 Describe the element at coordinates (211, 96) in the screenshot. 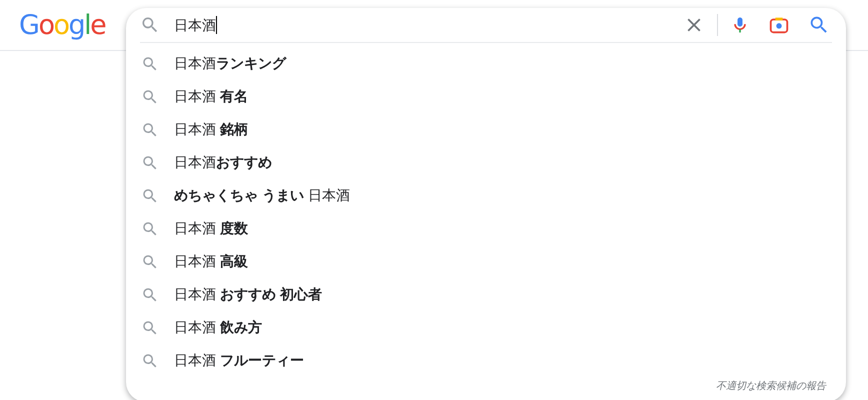

I see `suggestion-item: 日本酒 有名` at that location.